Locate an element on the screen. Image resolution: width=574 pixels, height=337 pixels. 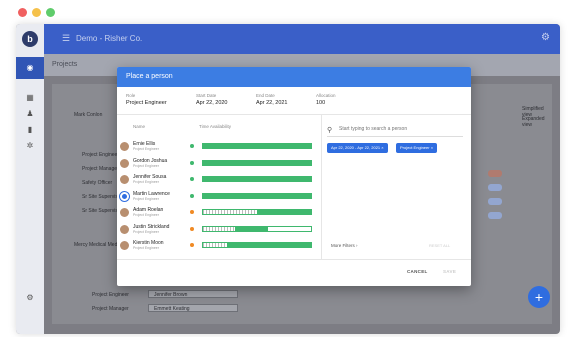
filter-chip-dates: Apr 22, 2020 - Apr 22, 2021 × is located at coordinates (357, 148).